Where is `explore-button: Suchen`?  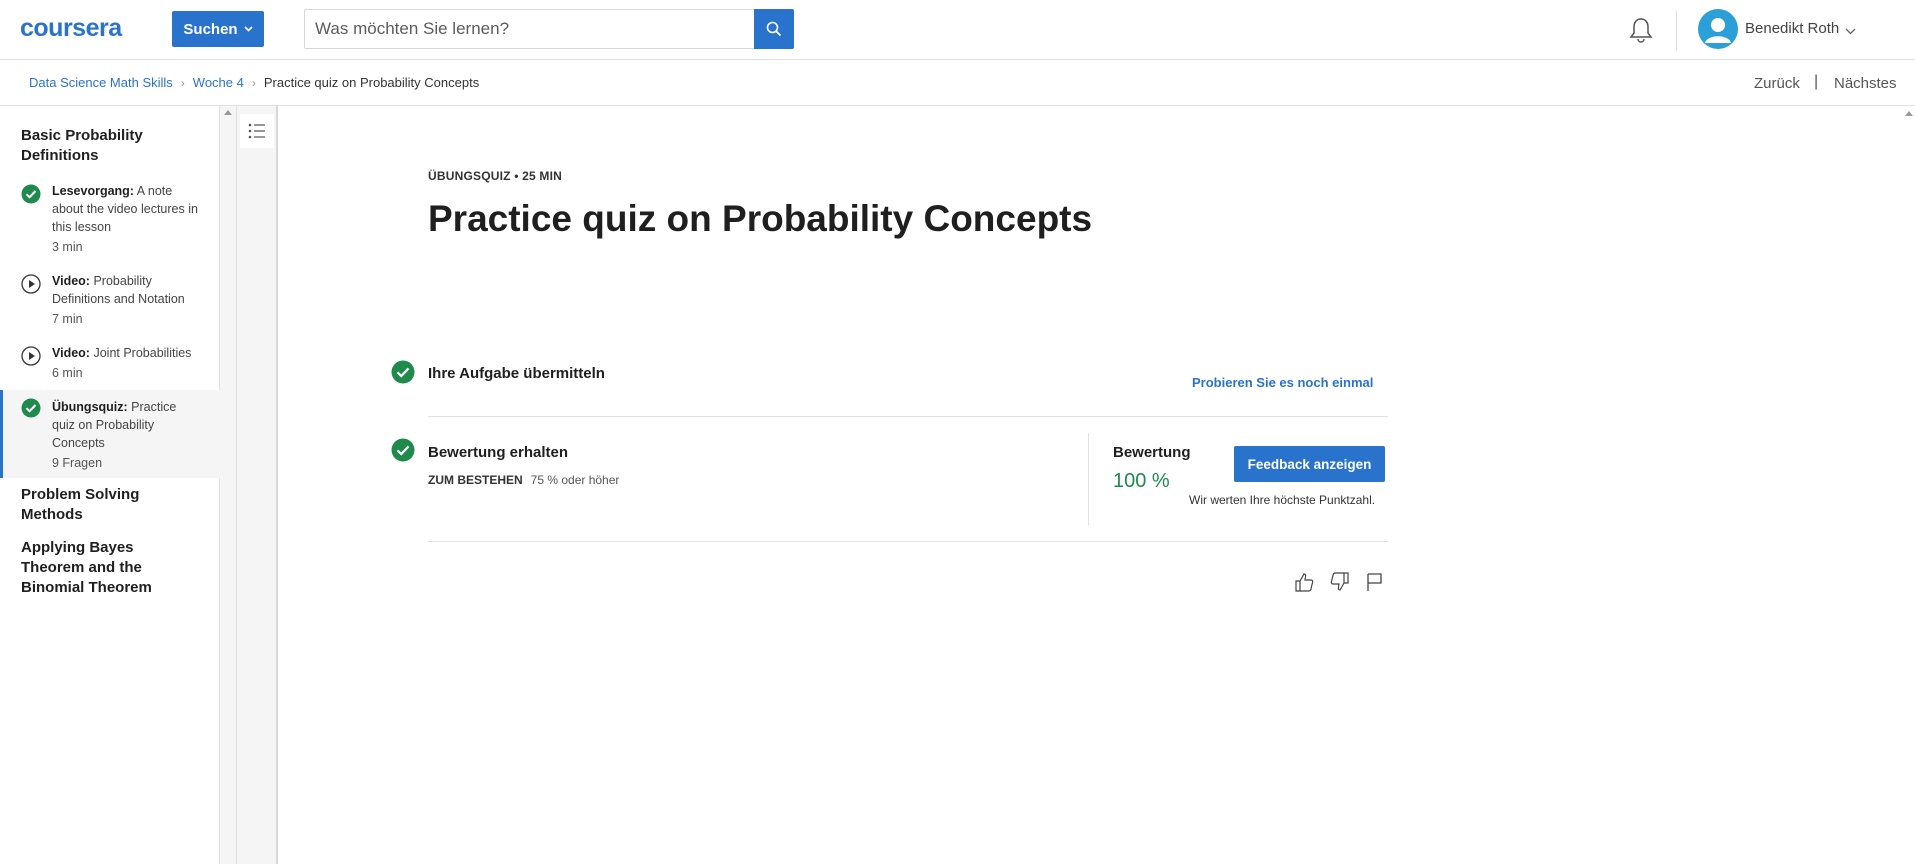
explore-button: Suchen is located at coordinates (218, 29).